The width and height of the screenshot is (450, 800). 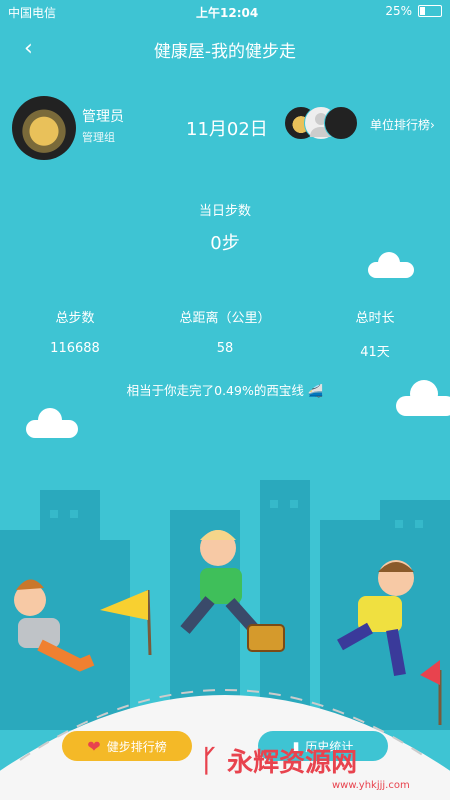 I want to click on avatar, so click(x=44, y=128).